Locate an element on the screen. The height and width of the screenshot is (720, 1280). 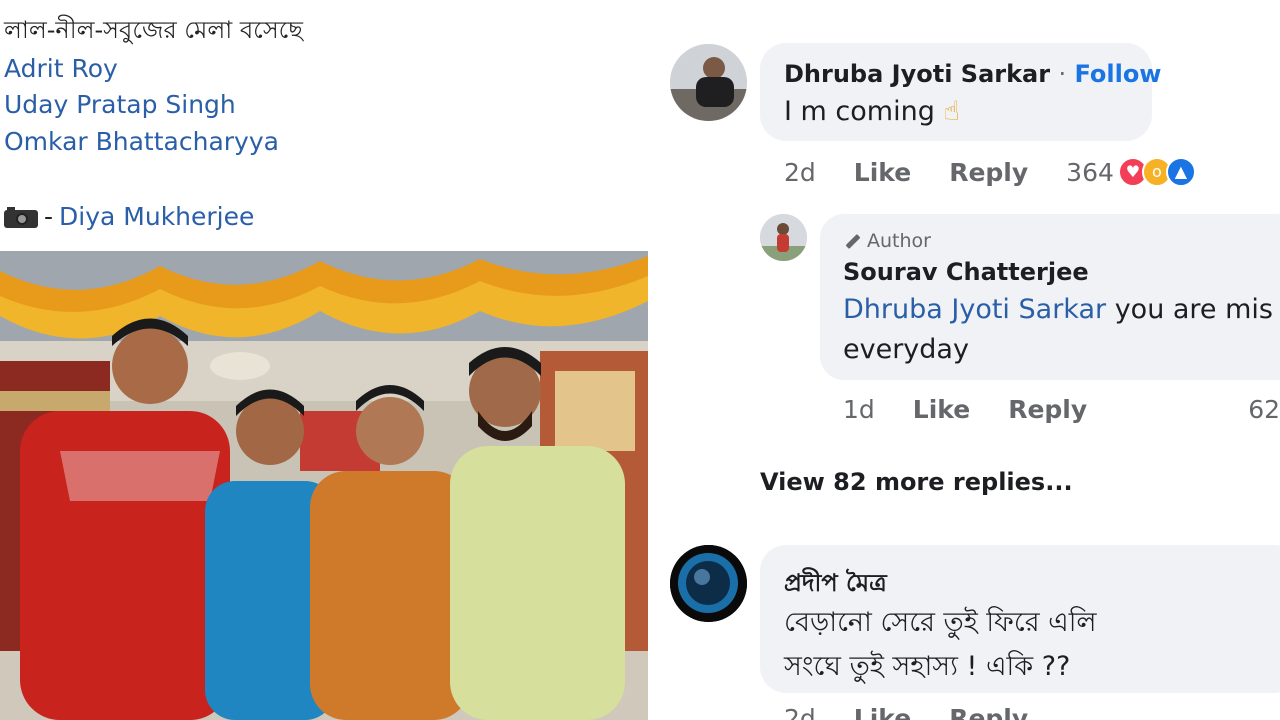
comment-meta-1: 2d Like Reply 364 ♥ o ▲ is located at coordinates (990, 172).